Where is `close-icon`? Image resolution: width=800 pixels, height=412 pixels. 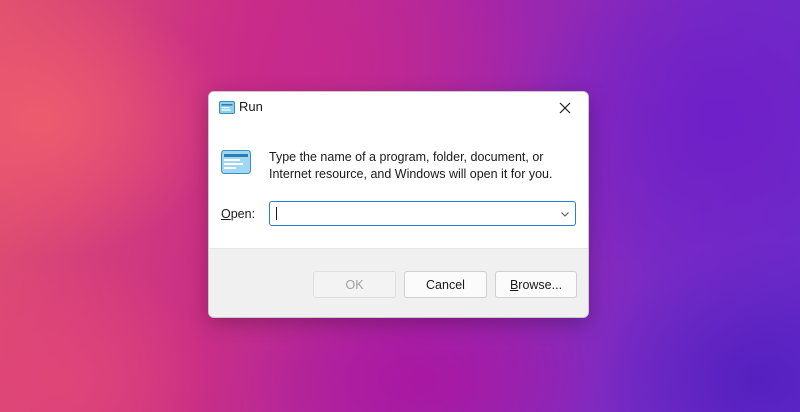 close-icon is located at coordinates (565, 108).